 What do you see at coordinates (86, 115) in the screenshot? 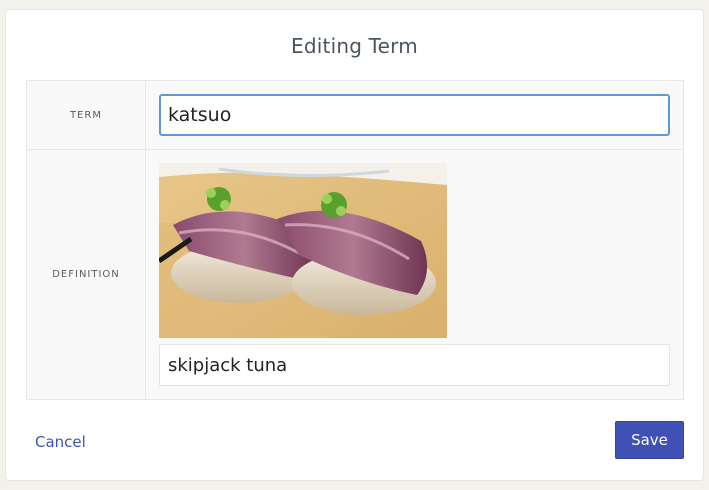
I see `term-label: TERM` at bounding box center [86, 115].